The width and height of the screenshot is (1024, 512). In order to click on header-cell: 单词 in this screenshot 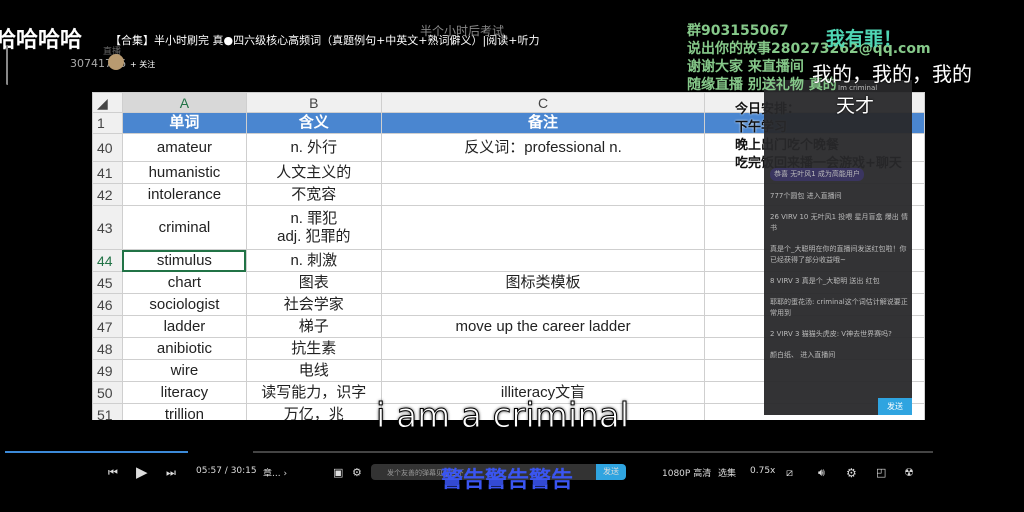, I will do `click(184, 123)`.